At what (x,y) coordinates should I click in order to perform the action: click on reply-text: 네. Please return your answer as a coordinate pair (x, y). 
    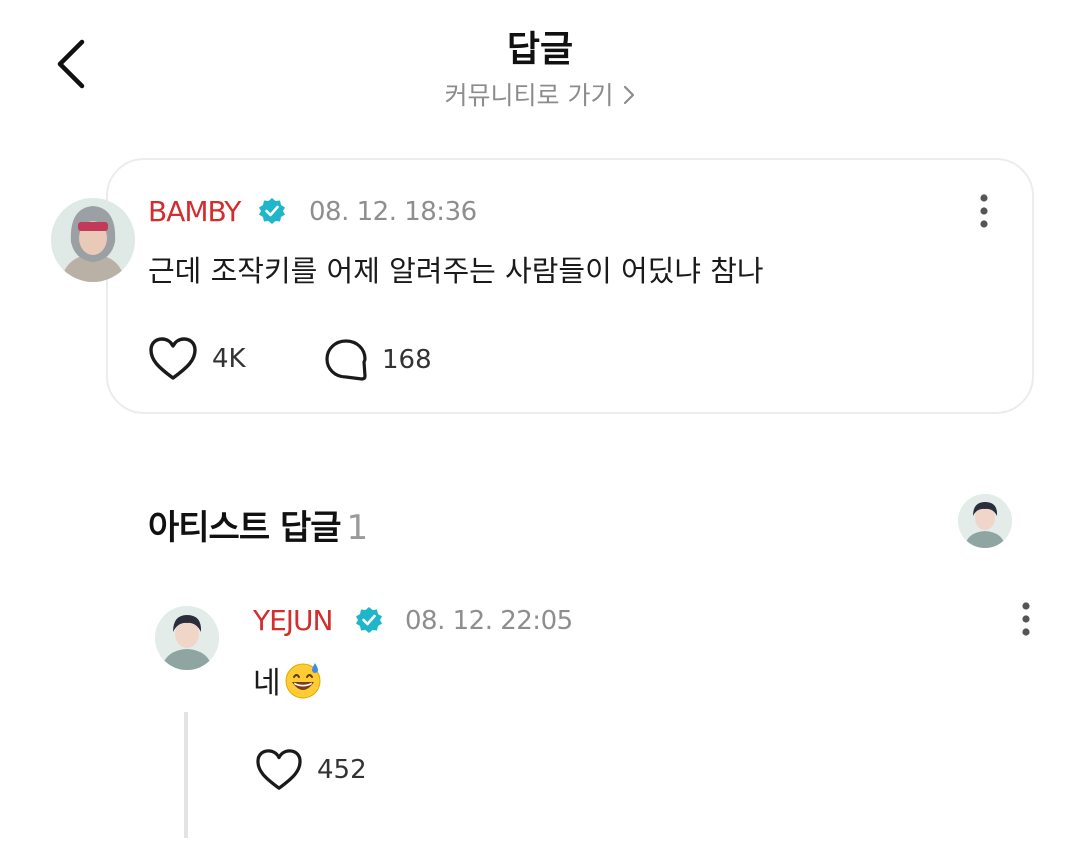
    Looking at the image, I should click on (267, 683).